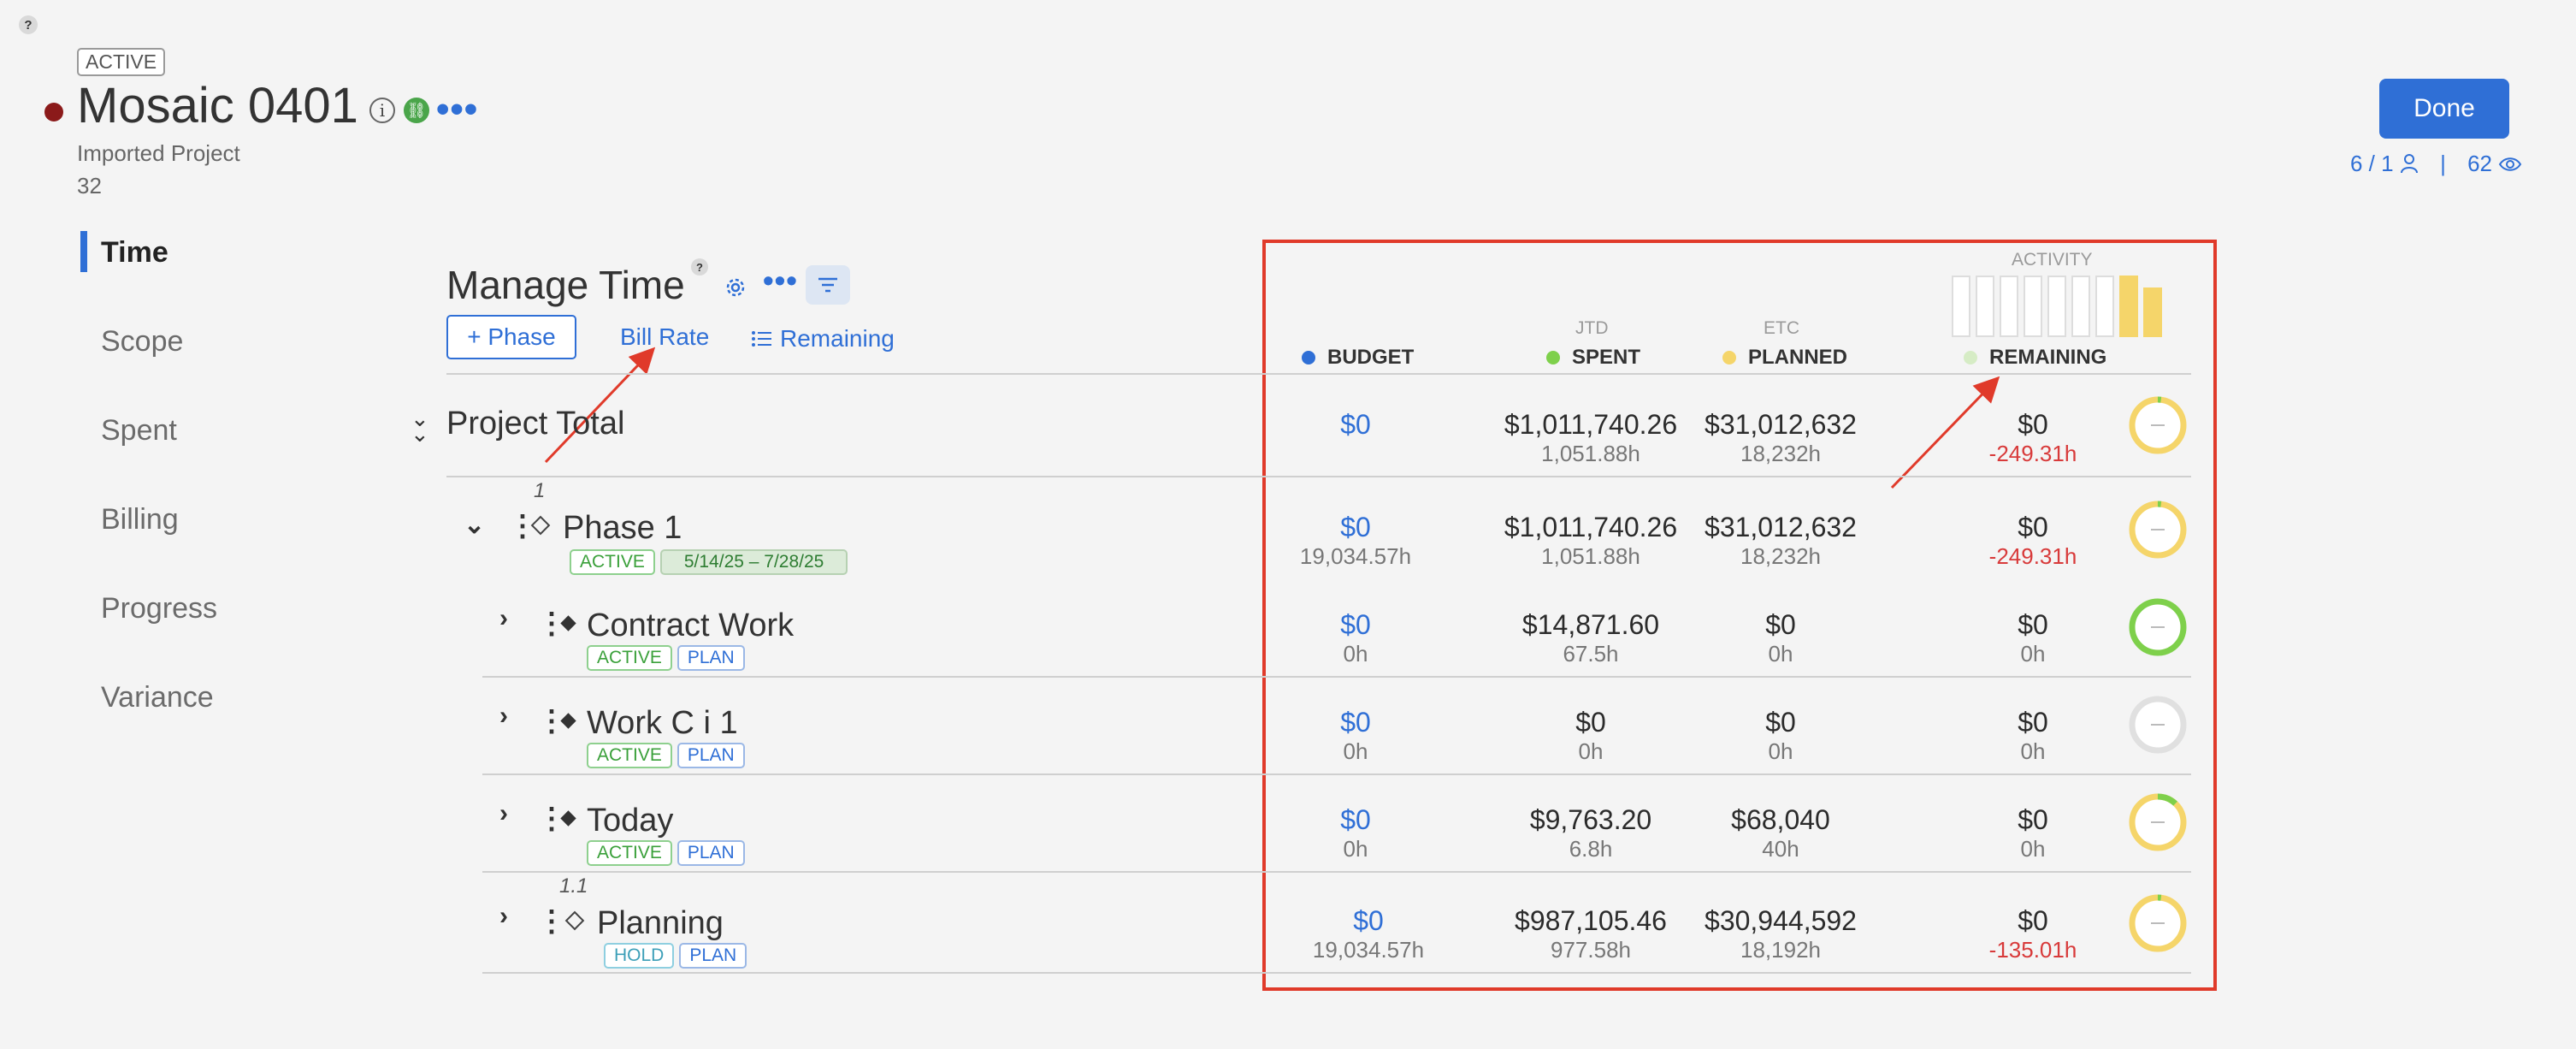 This screenshot has width=2576, height=1049. Describe the element at coordinates (660, 923) in the screenshot. I see `row-name-planning: Planning` at that location.